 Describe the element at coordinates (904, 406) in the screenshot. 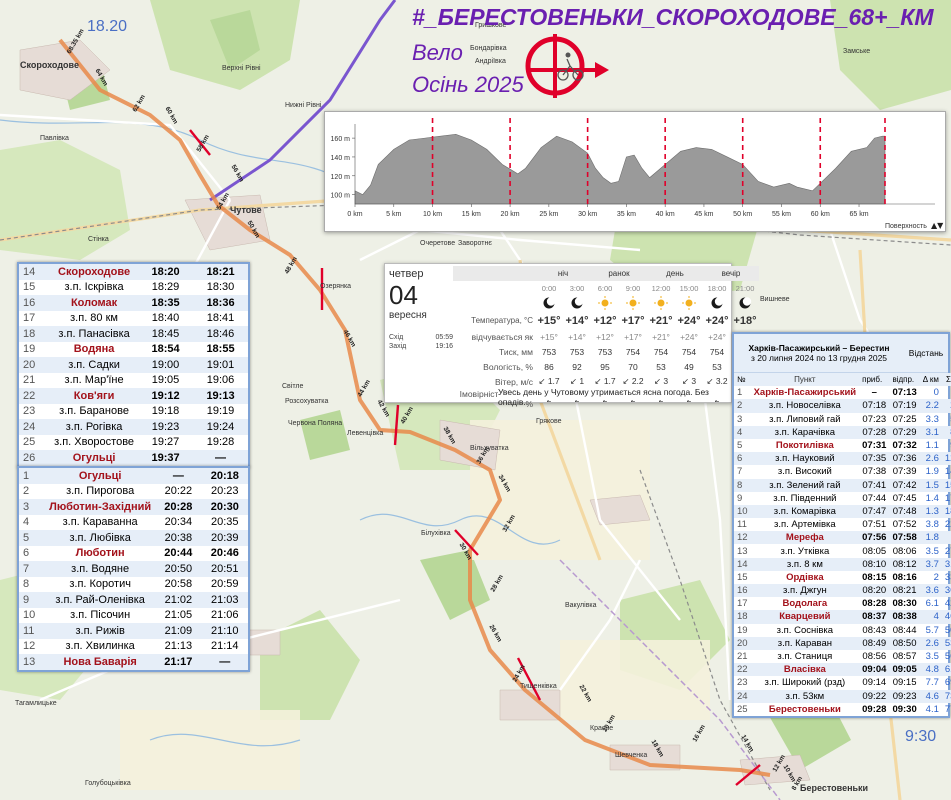

I see `tc-dep: 07:19` at that location.